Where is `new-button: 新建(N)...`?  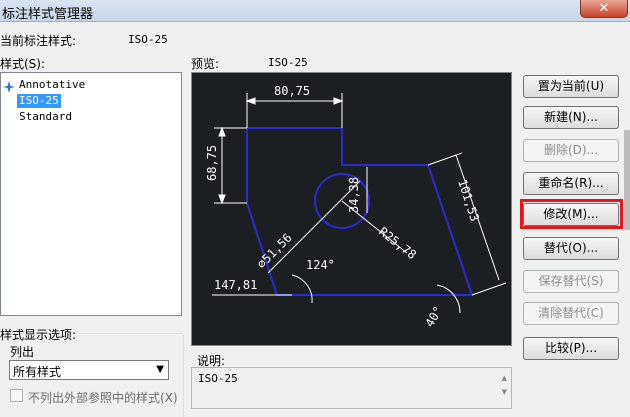
new-button: 新建(N)... is located at coordinates (571, 117).